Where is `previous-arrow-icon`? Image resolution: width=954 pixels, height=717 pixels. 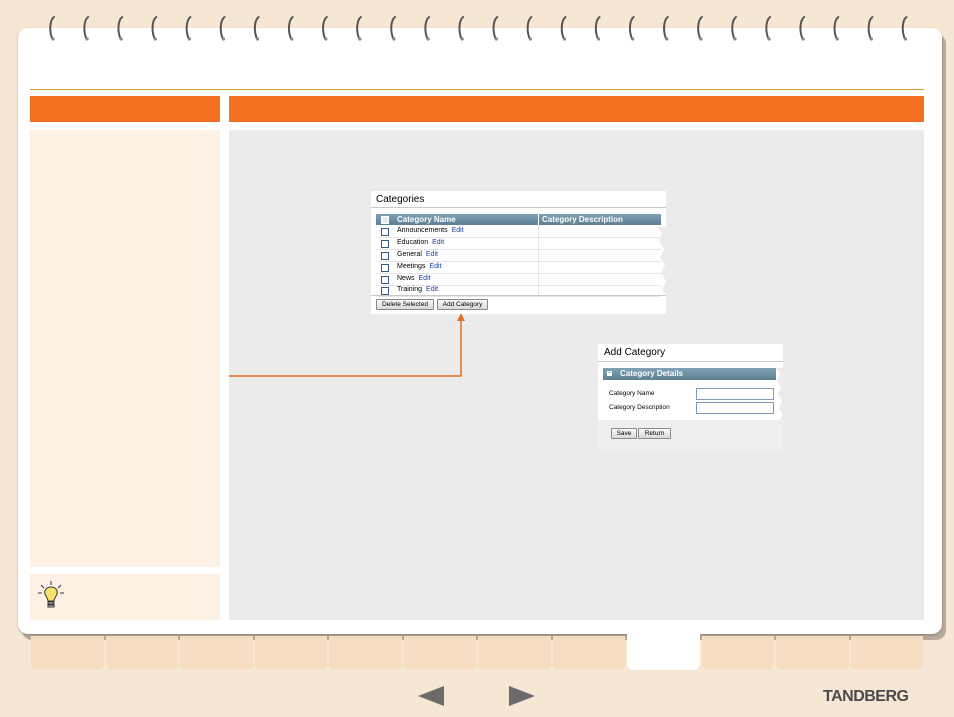 previous-arrow-icon is located at coordinates (431, 696).